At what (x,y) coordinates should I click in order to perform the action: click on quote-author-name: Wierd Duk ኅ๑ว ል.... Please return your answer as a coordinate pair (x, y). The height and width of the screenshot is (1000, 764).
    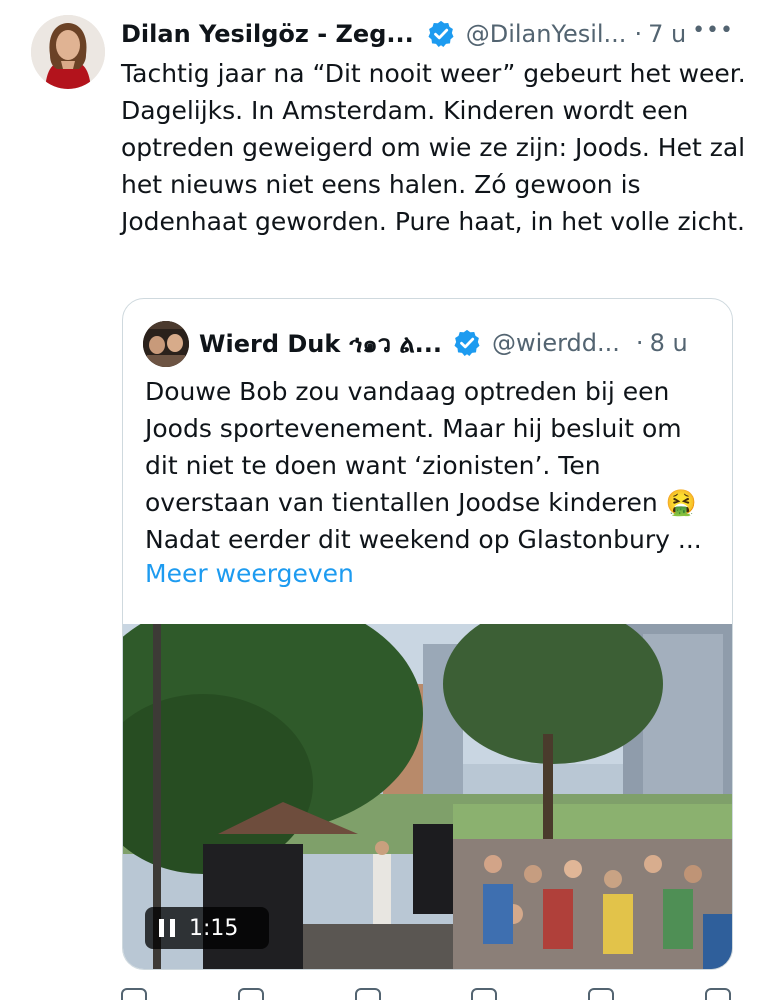
    Looking at the image, I should click on (320, 343).